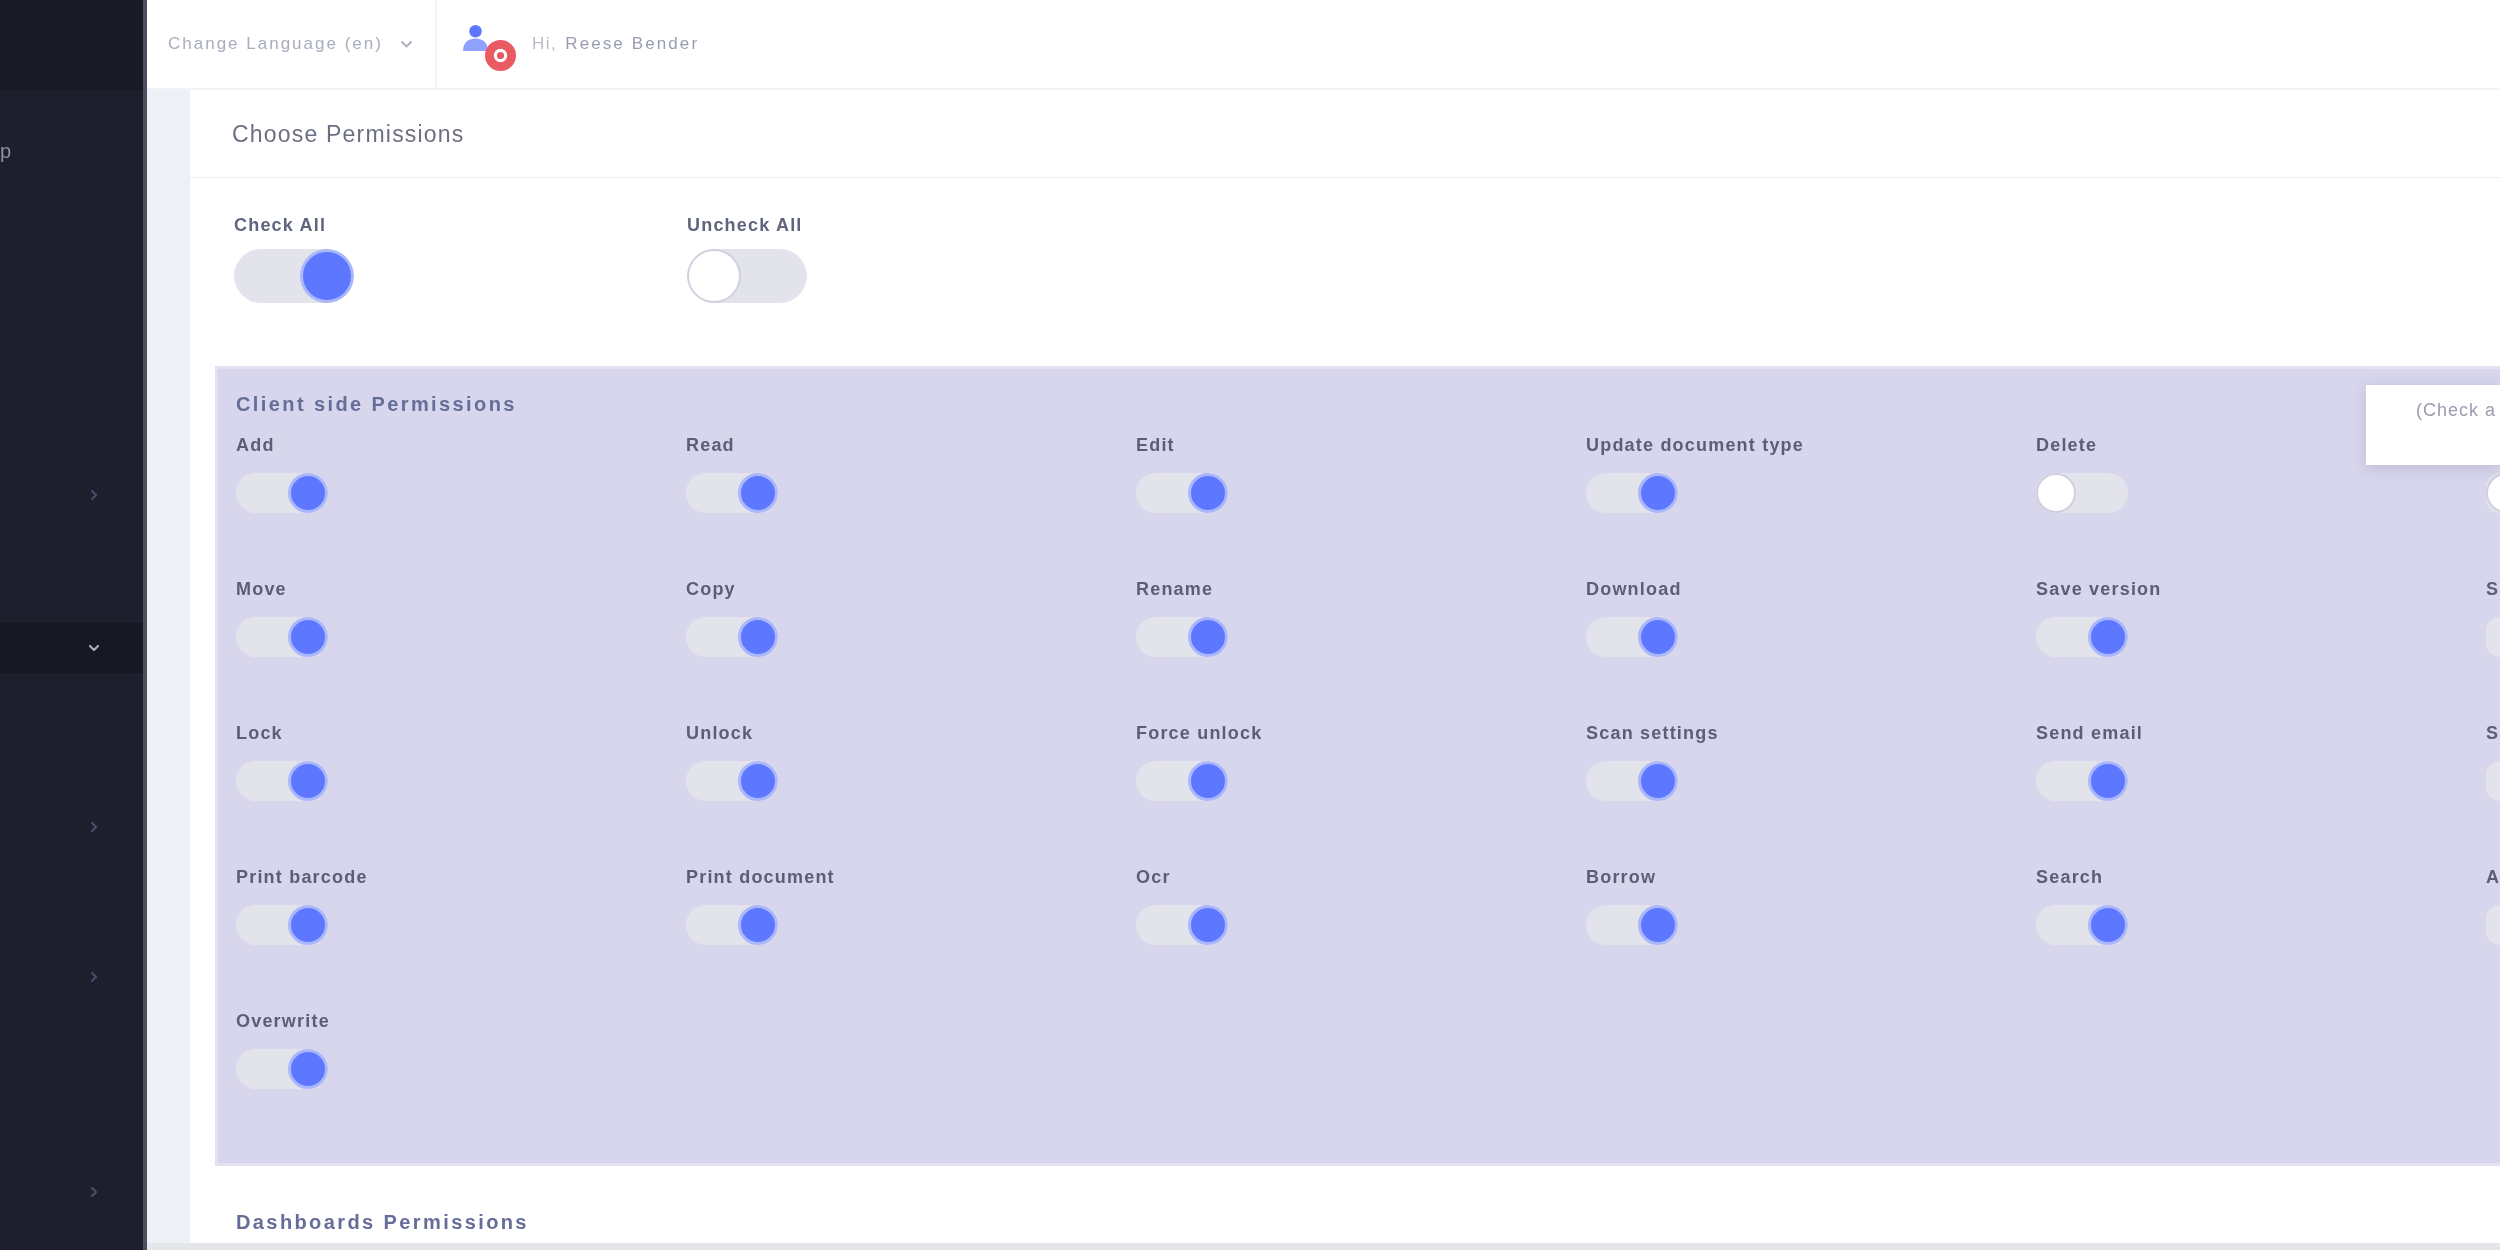 This screenshot has height=1250, width=2500. I want to click on permission-label: Edit, so click(1155, 445).